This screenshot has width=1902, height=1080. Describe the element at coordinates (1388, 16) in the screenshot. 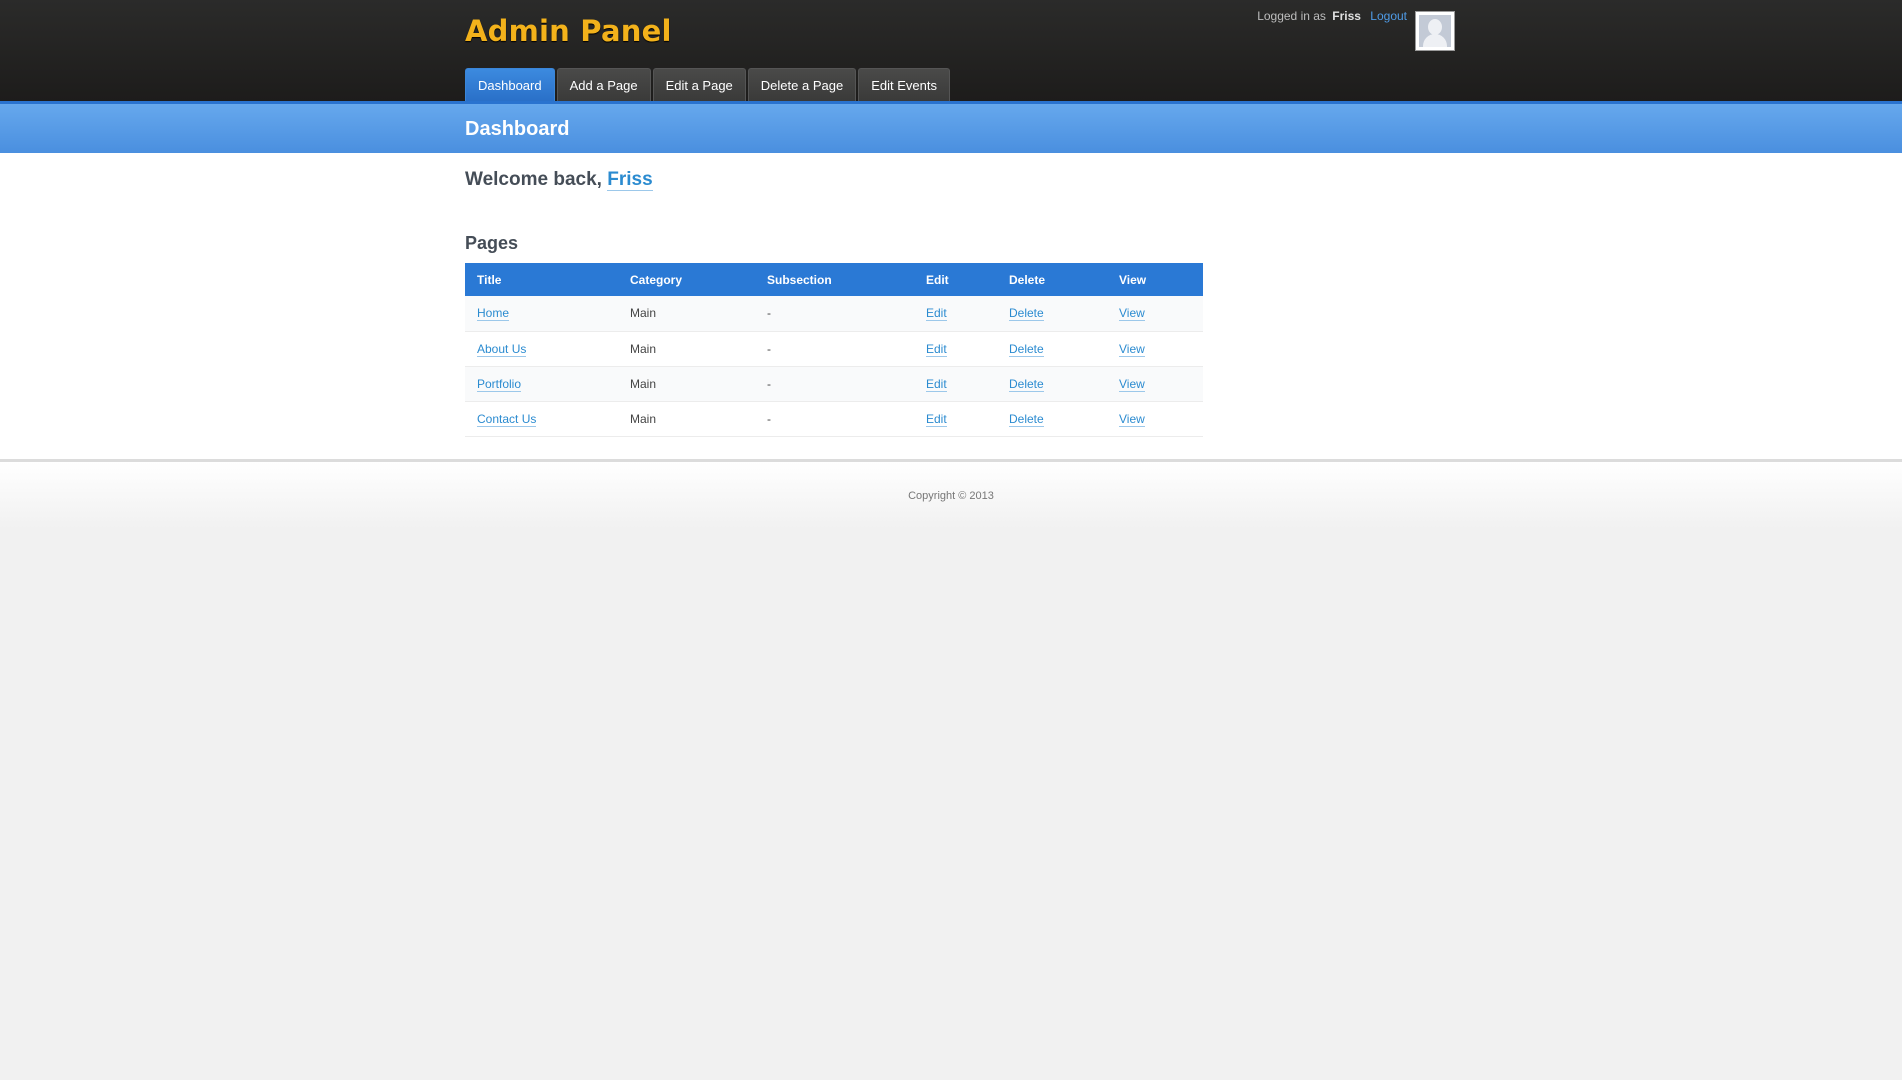

I see `logout-link: Logout` at that location.